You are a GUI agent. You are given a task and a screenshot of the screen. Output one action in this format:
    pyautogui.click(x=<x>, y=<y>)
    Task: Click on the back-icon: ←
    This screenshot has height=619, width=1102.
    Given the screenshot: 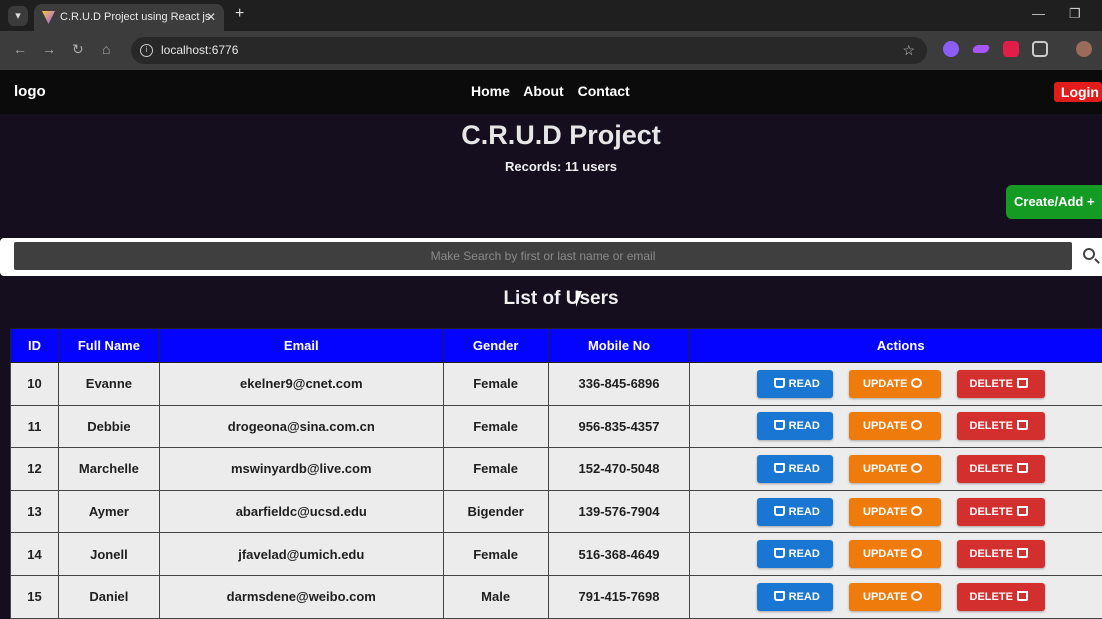 What is the action you would take?
    pyautogui.click(x=20, y=49)
    